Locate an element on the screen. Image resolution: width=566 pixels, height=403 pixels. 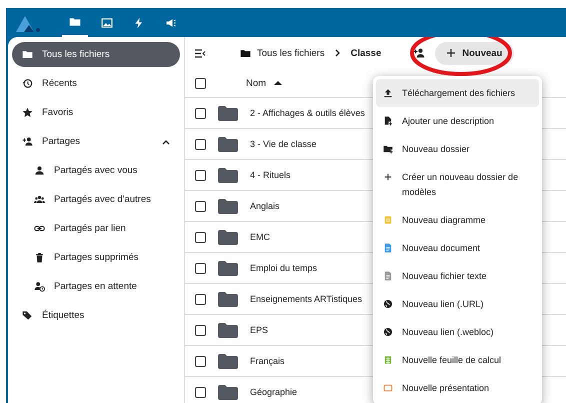
nav-item: Partagés avec d'autres is located at coordinates (96, 199).